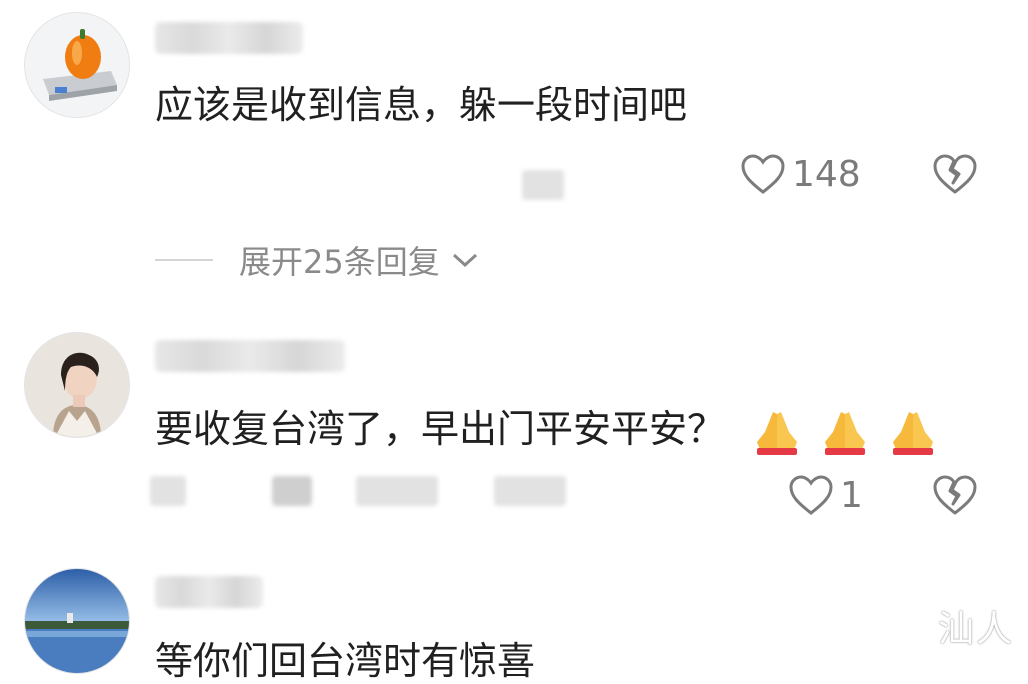 This screenshot has height=684, width=1028. Describe the element at coordinates (345, 661) in the screenshot. I see `comment-text: 等你们回台湾时有惊喜` at that location.